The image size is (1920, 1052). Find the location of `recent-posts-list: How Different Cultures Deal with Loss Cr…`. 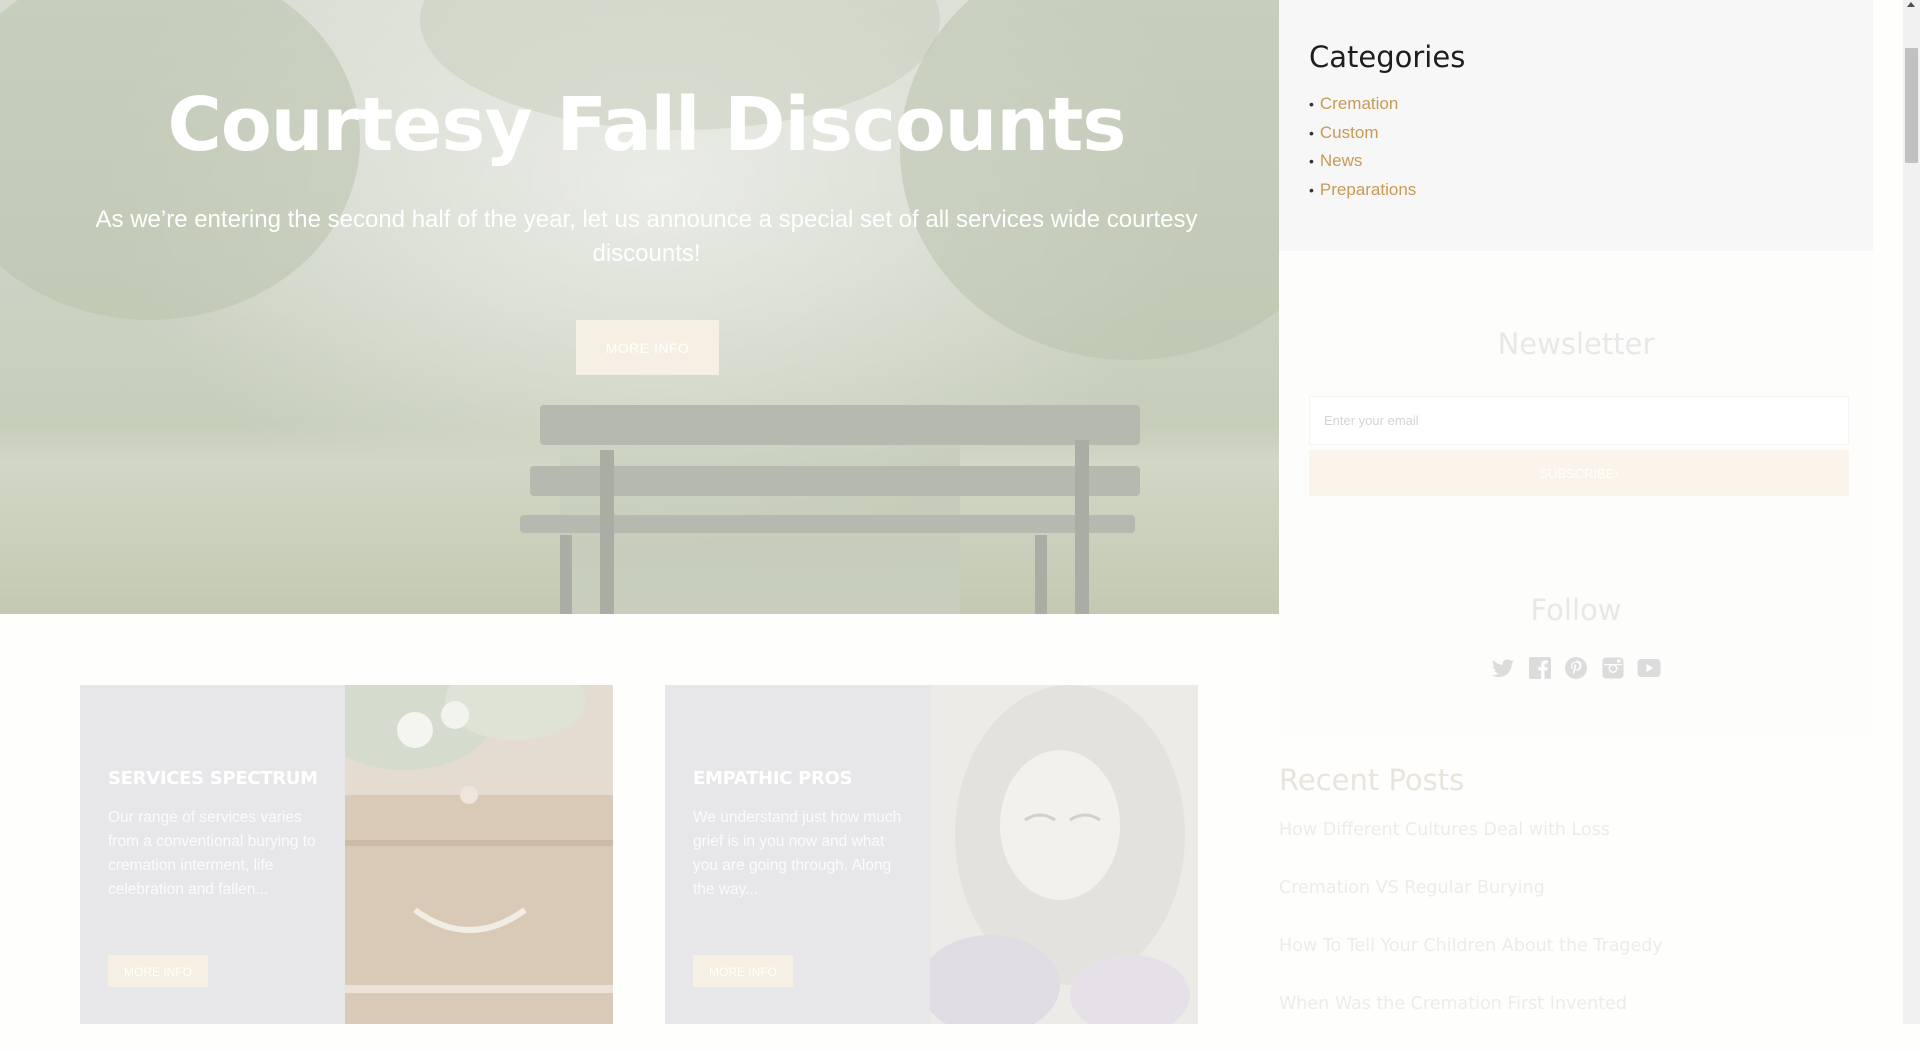

recent-posts-list: How Different Cultures Deal with Loss Cr… is located at coordinates (1471, 936).